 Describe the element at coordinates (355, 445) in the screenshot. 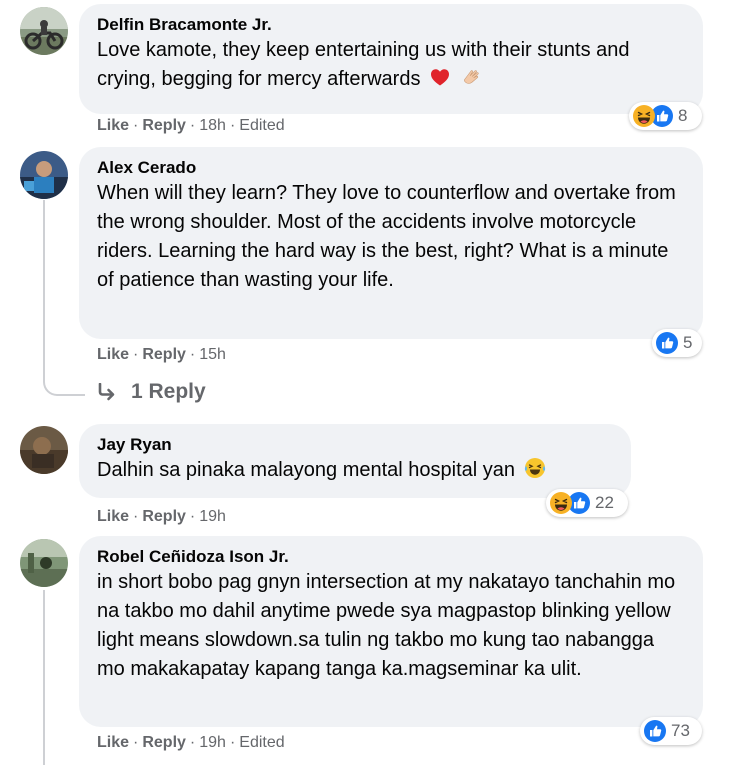

I see `comment-author: Jay Ryan` at that location.